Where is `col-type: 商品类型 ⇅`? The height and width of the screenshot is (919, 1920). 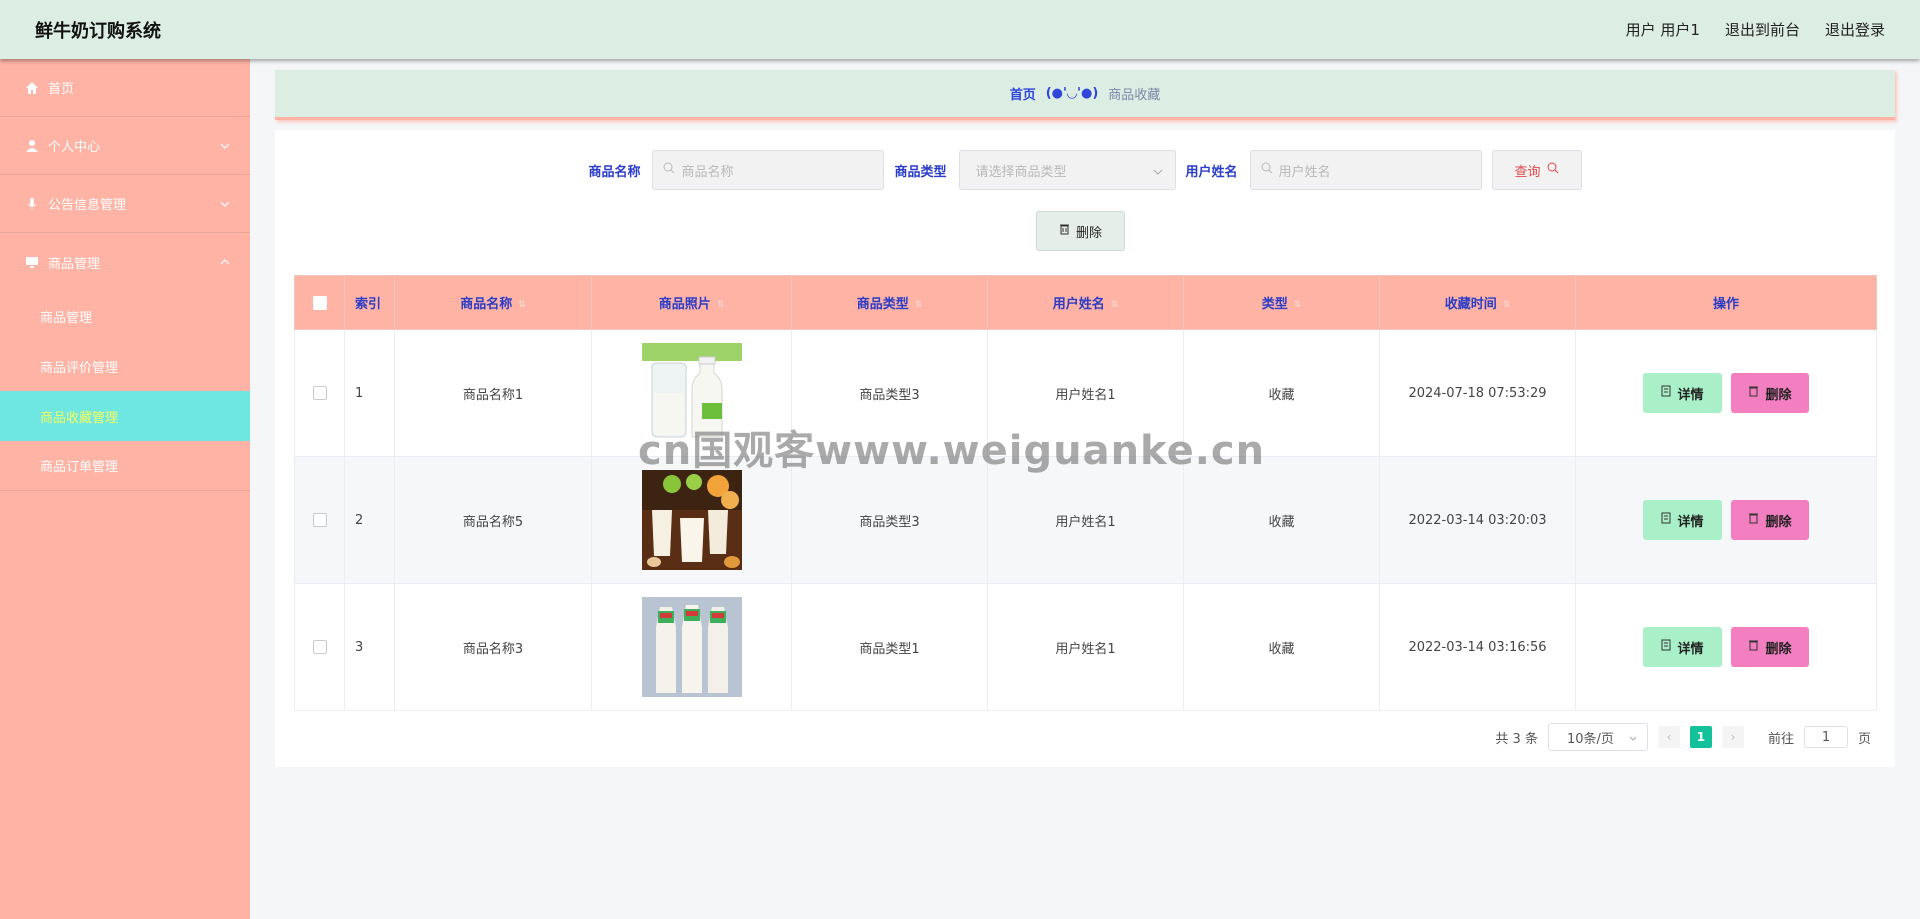
col-type: 商品类型 ⇅ is located at coordinates (889, 302).